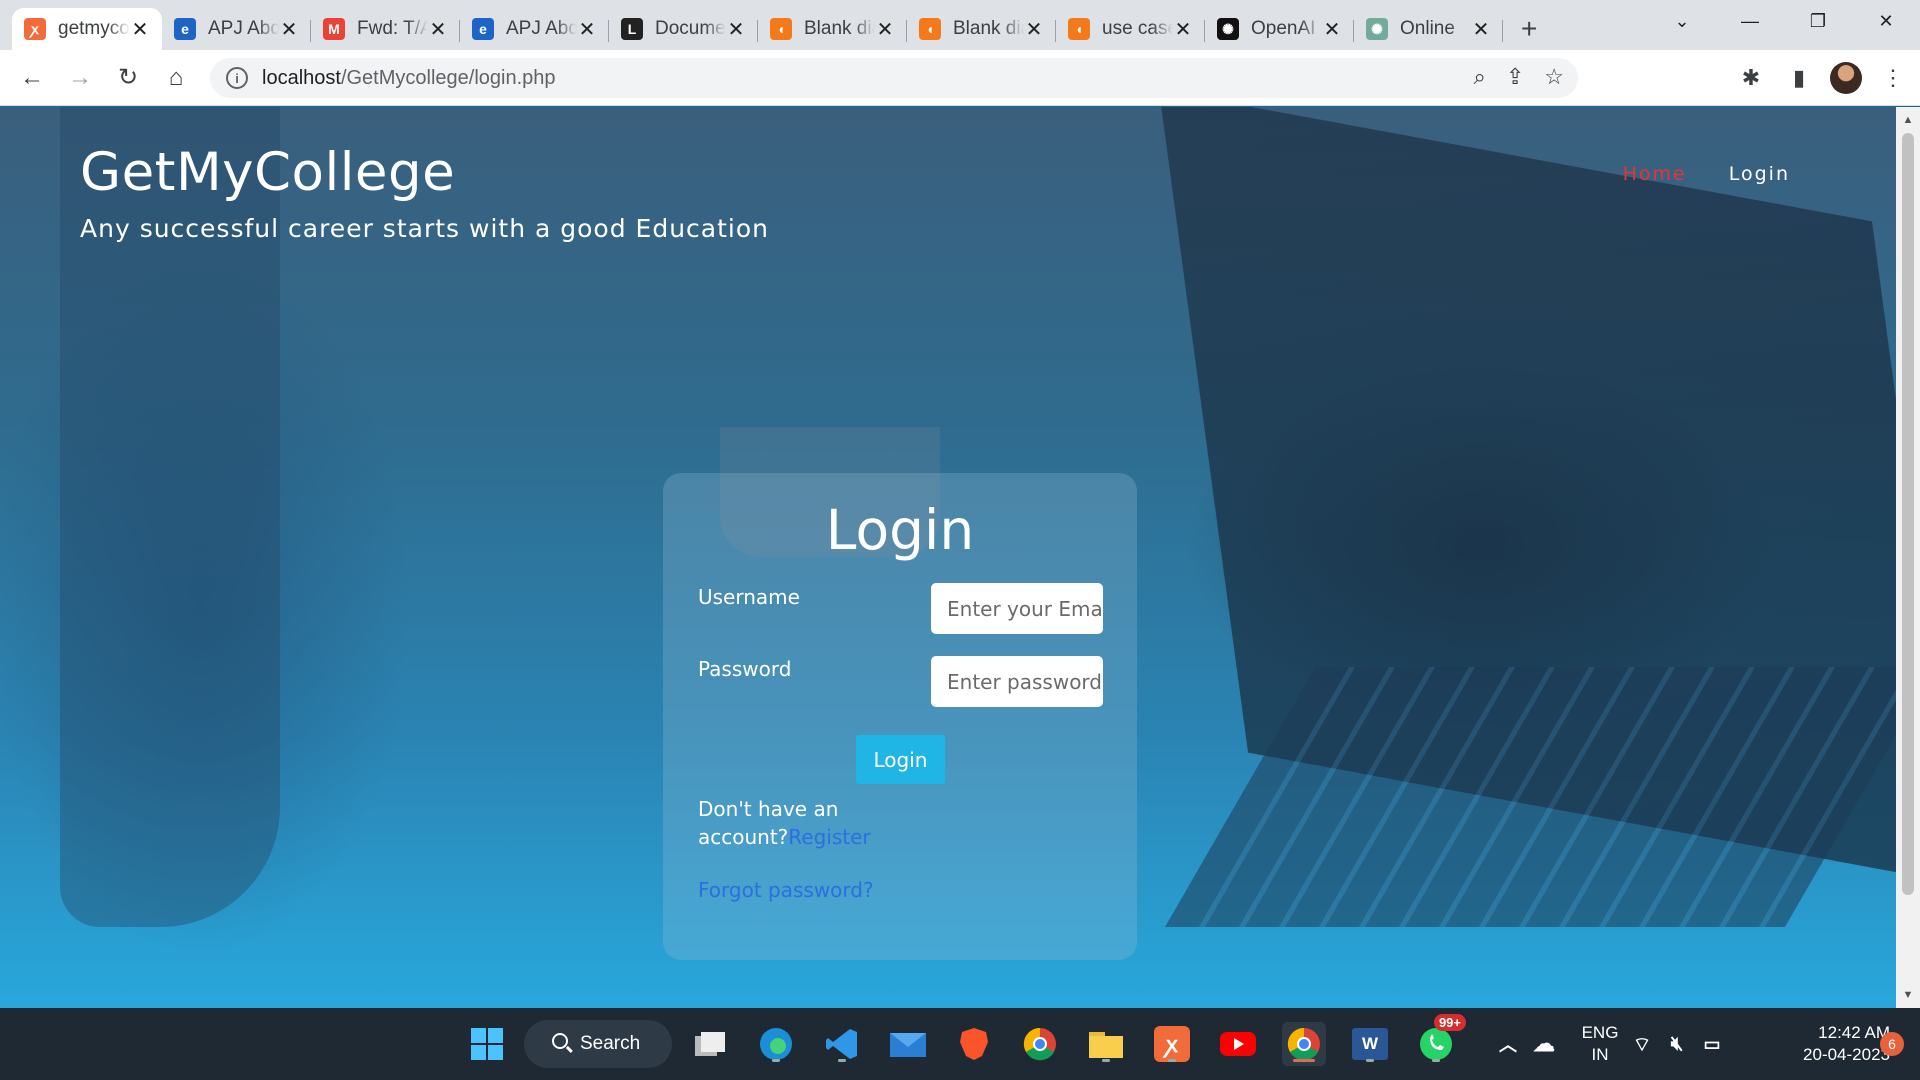 The image size is (1920, 1080). Describe the element at coordinates (710, 1044) in the screenshot. I see `task-view-icon` at that location.